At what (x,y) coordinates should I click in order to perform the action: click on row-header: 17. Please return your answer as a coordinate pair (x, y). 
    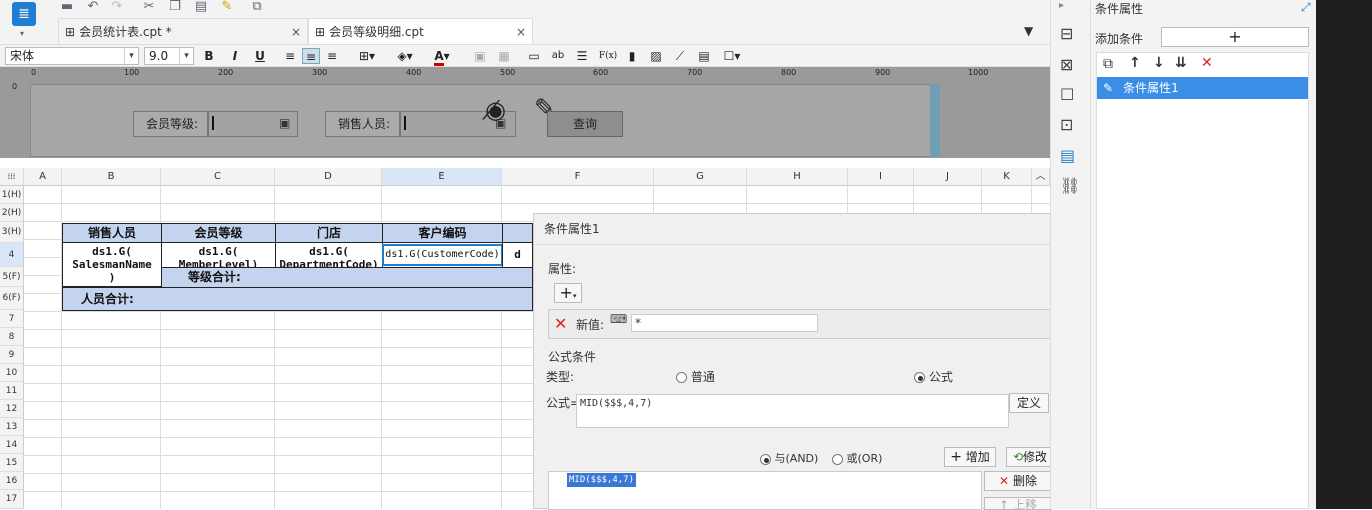
    Looking at the image, I should click on (12, 499).